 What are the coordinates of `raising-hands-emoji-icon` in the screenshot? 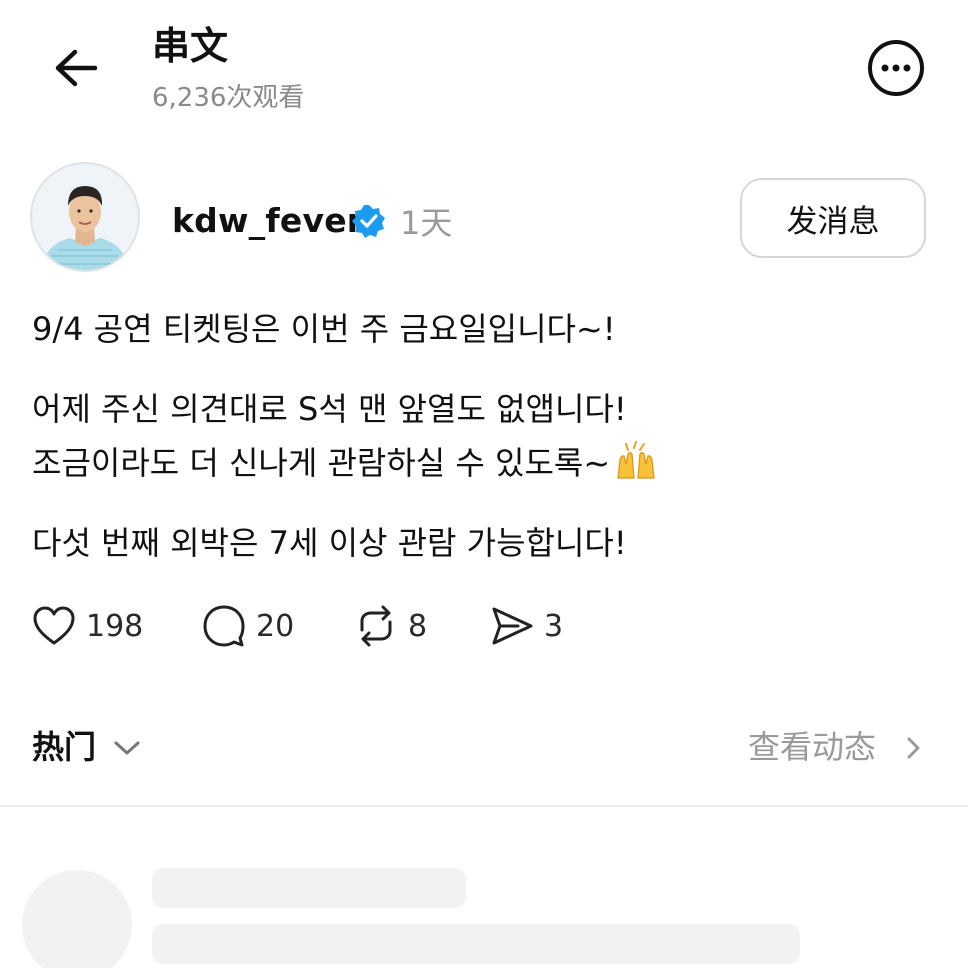 It's located at (636, 468).